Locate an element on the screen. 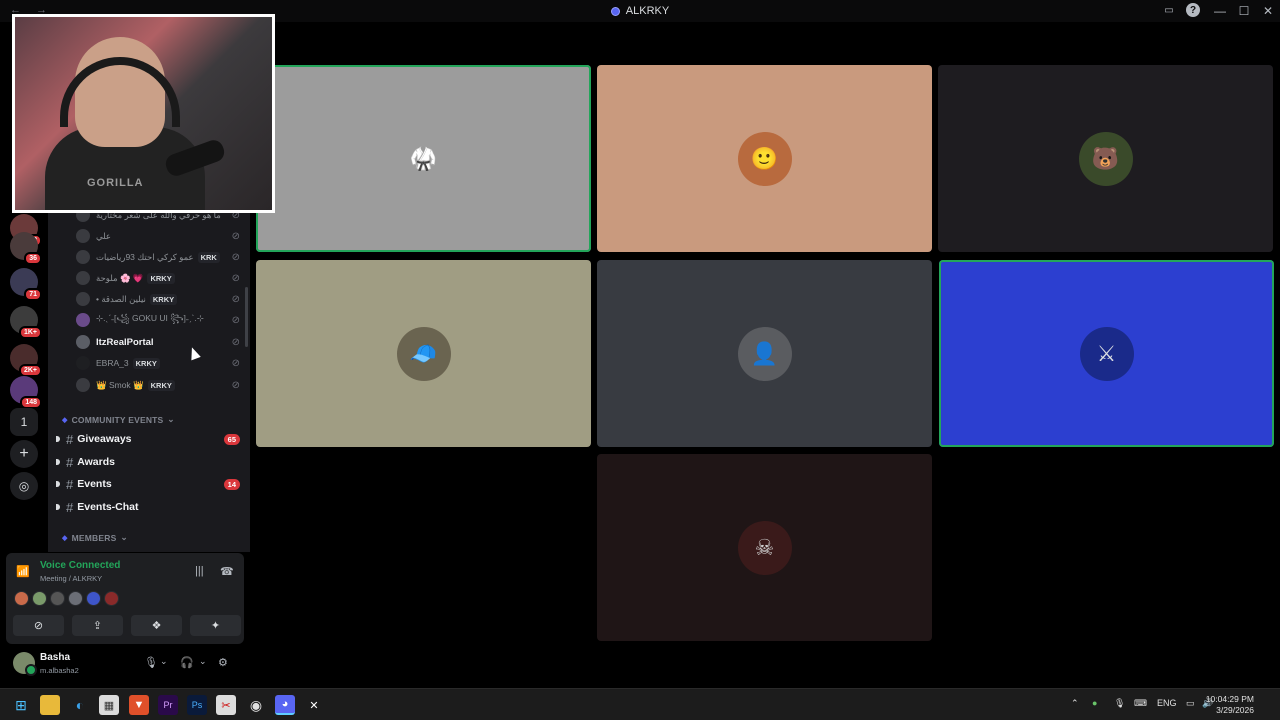 Image resolution: width=1280 pixels, height=720 pixels. participant-tile: 🐻 is located at coordinates (1105, 158).